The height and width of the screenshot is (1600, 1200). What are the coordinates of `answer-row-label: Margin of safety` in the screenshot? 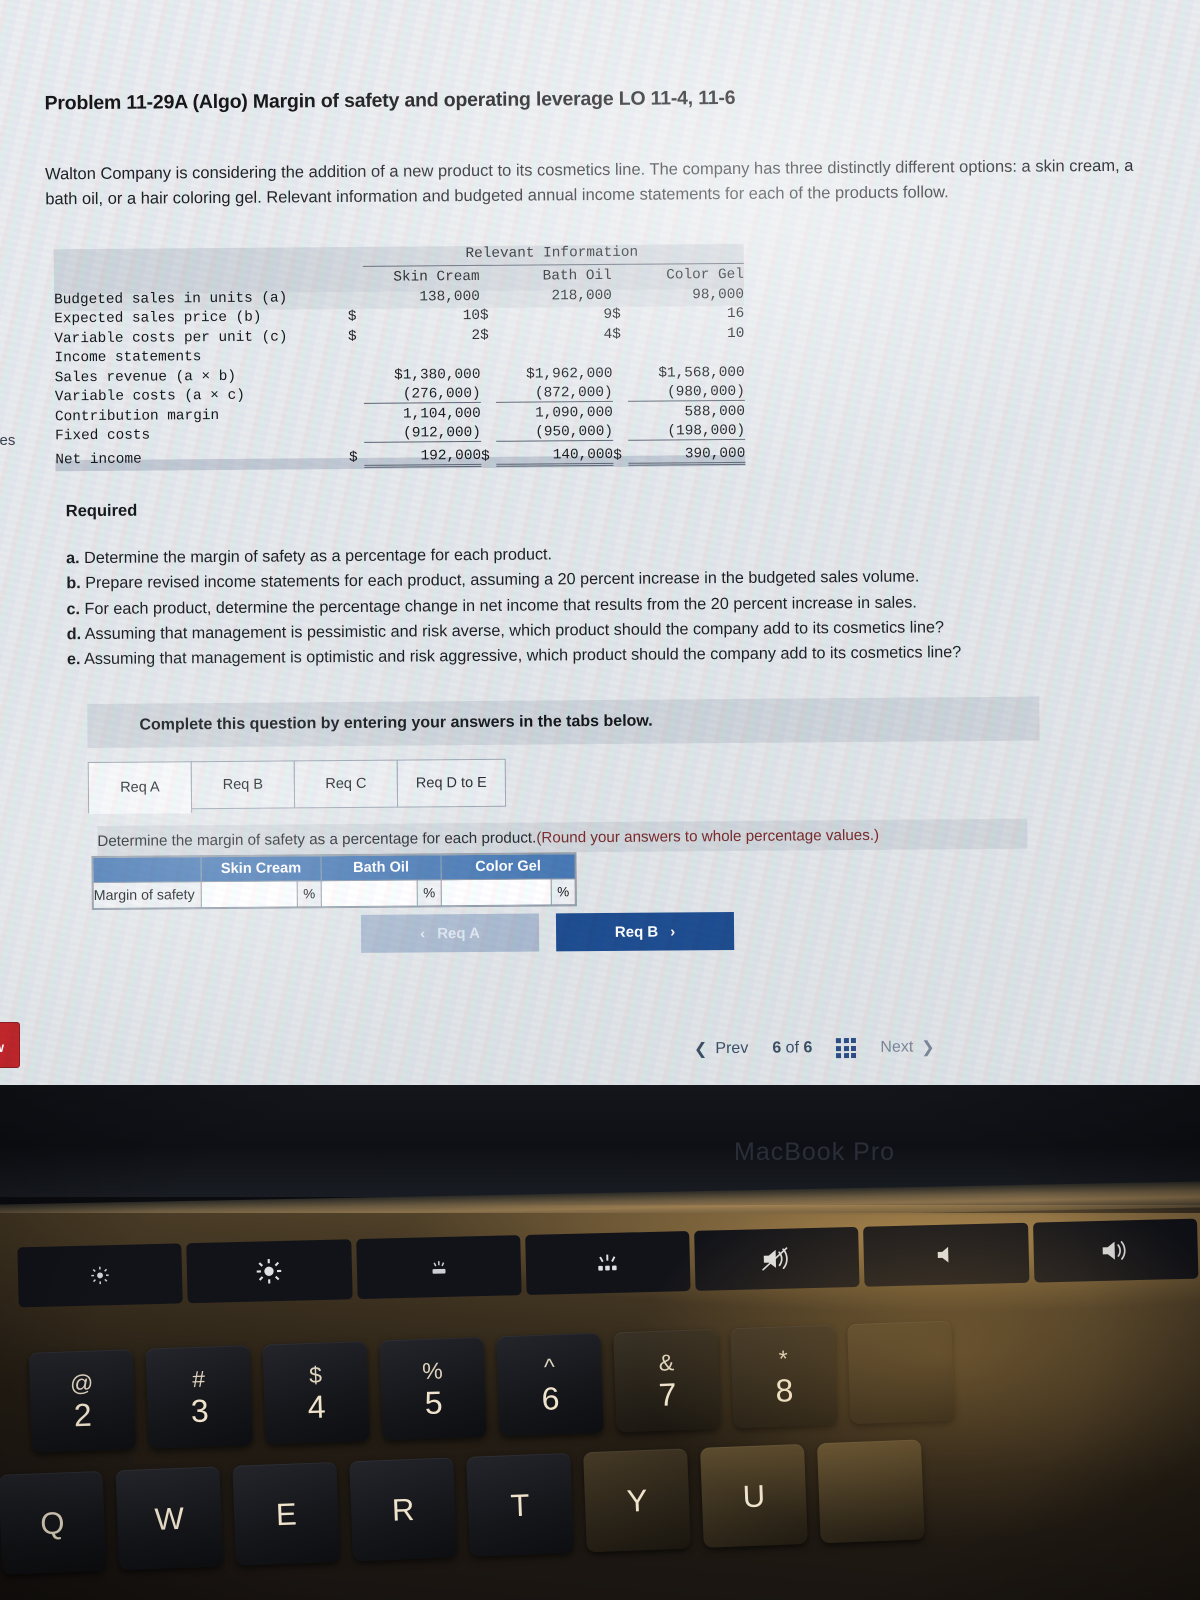 It's located at (147, 895).